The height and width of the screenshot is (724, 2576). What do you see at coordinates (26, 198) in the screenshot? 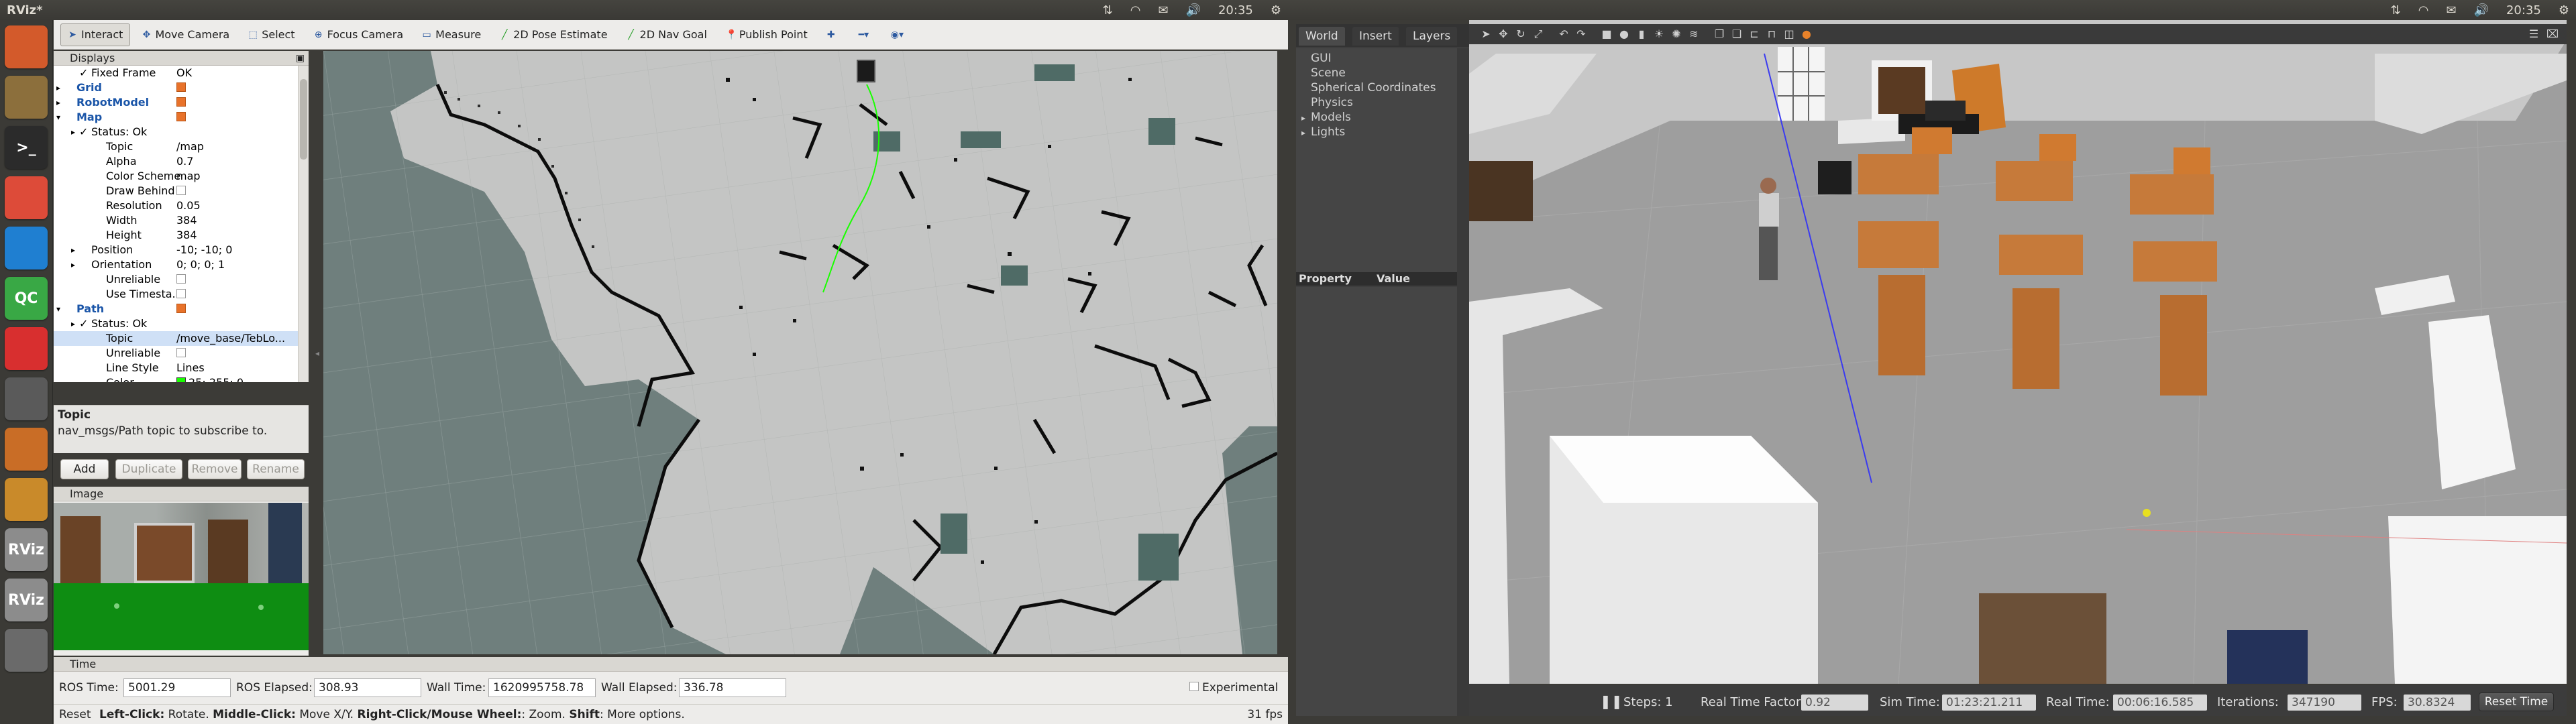
I see `launcher-chrome-icon` at bounding box center [26, 198].